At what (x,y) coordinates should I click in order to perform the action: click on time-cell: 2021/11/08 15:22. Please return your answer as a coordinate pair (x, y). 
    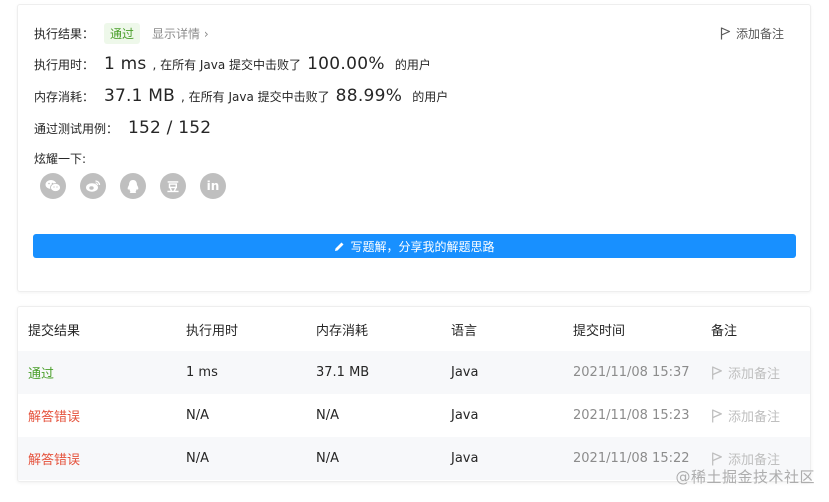
    Looking at the image, I should click on (631, 458).